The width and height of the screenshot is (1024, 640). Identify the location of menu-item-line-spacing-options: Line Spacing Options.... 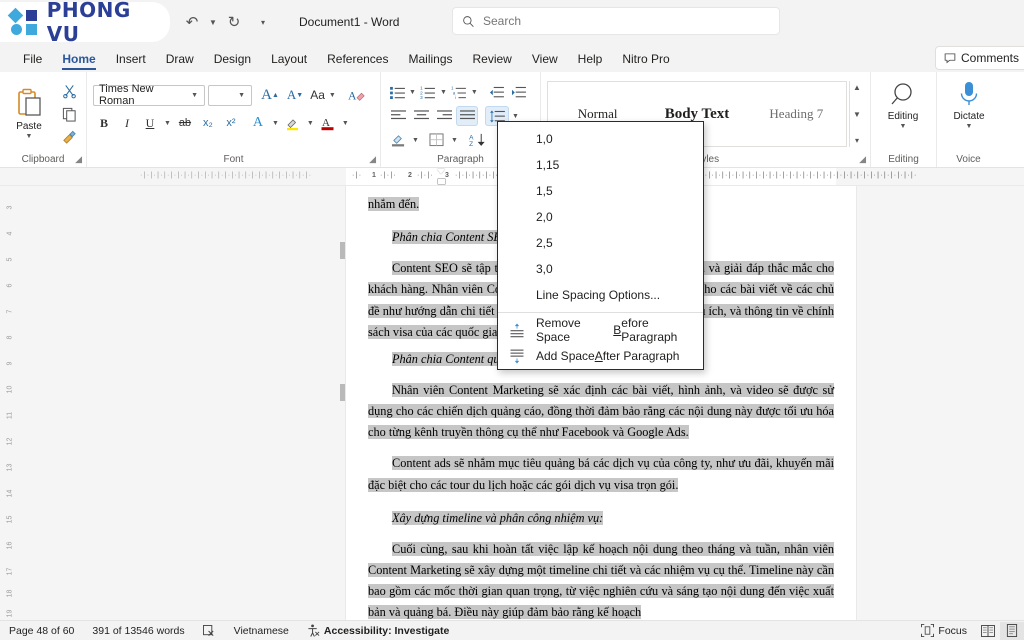
(600, 295).